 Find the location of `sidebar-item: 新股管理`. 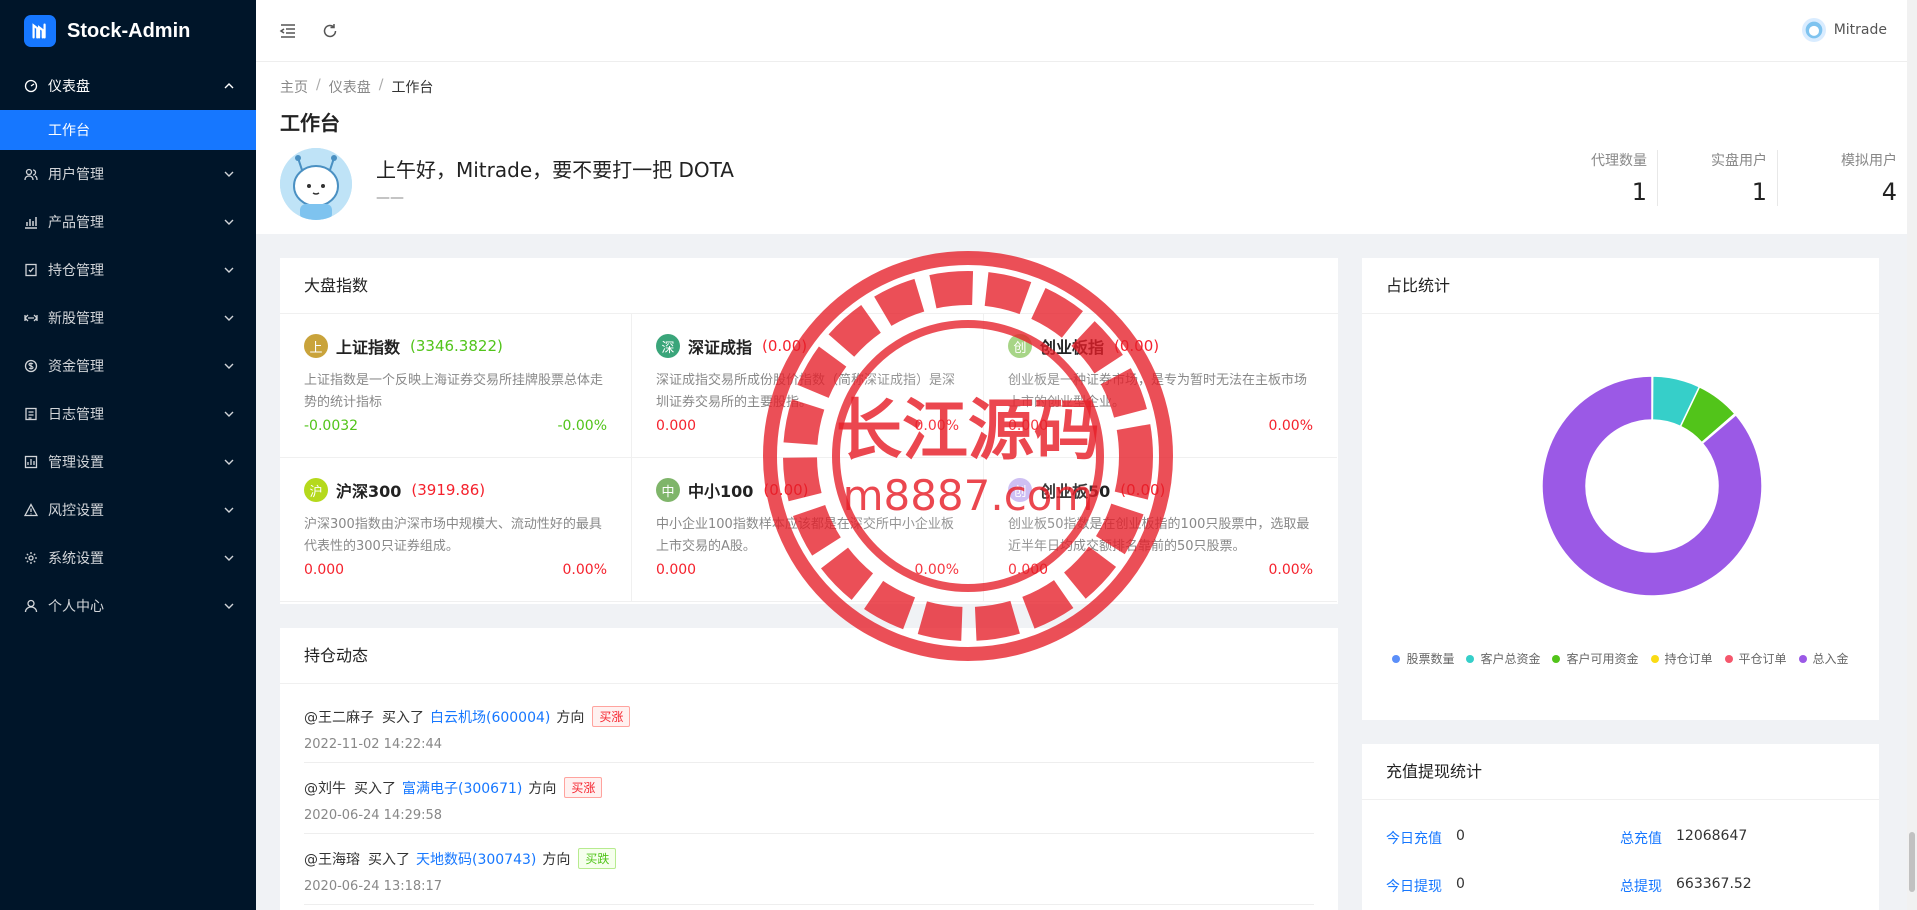

sidebar-item: 新股管理 is located at coordinates (128, 318).